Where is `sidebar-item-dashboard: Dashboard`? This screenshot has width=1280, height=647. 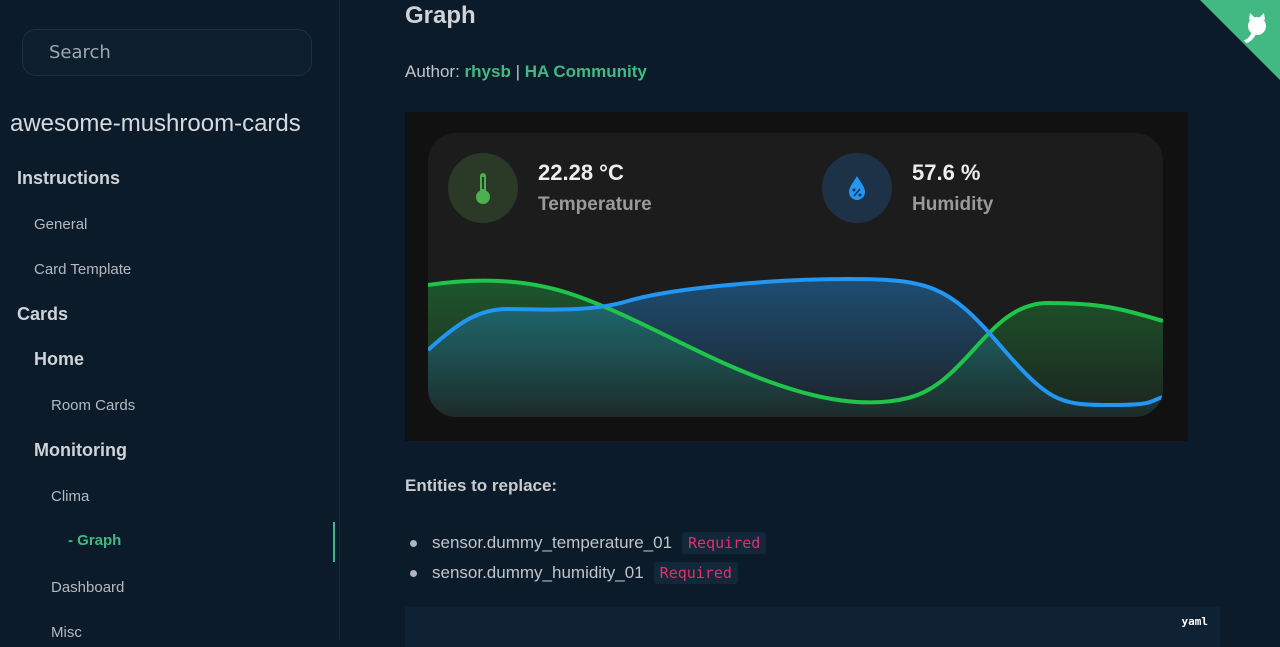 sidebar-item-dashboard: Dashboard is located at coordinates (87, 587).